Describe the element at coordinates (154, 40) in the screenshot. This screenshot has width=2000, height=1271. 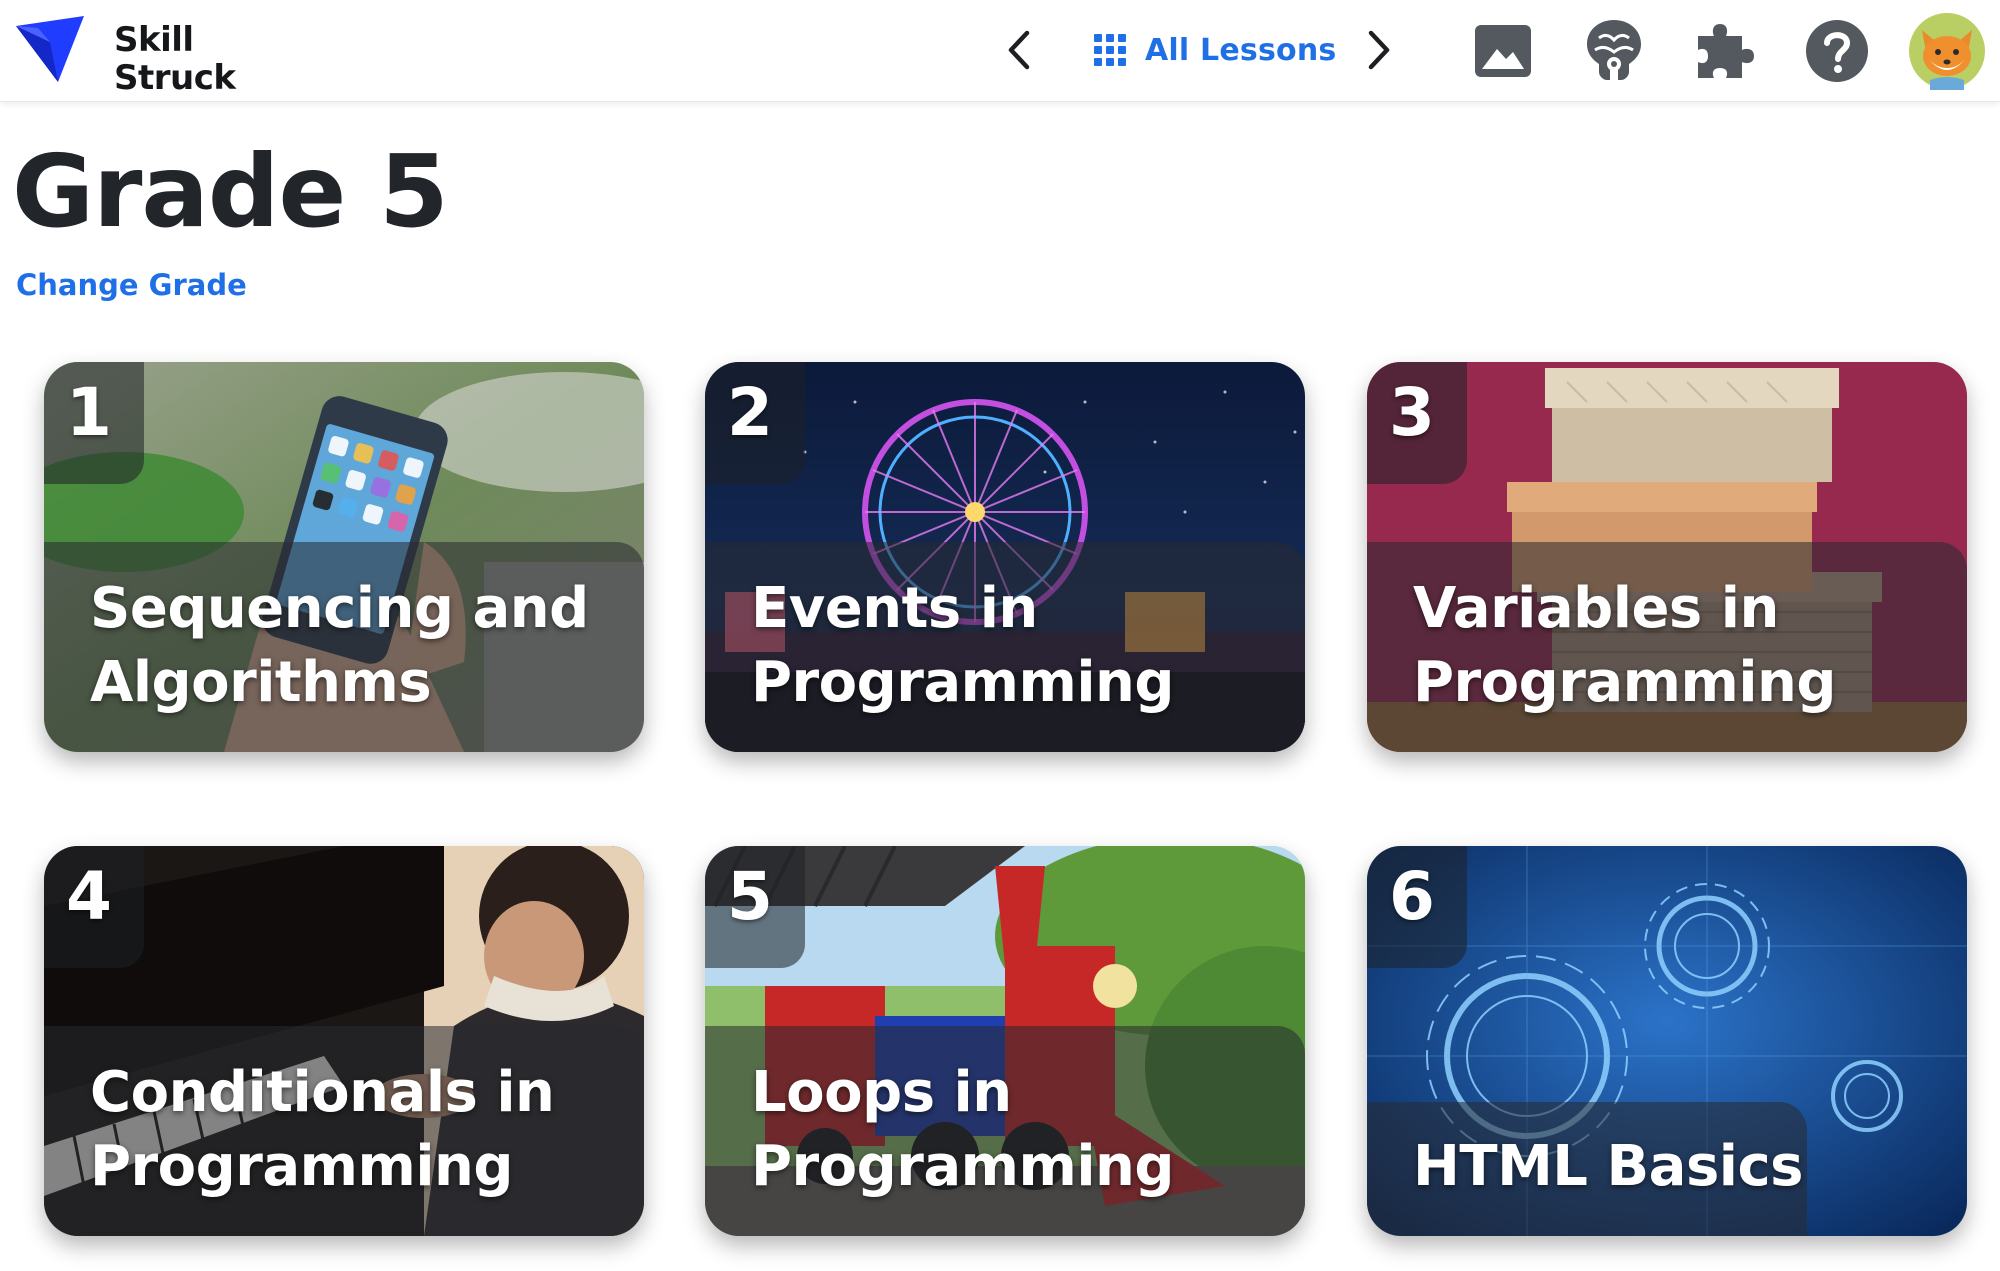
I see `logo-text-line1: Skill` at that location.